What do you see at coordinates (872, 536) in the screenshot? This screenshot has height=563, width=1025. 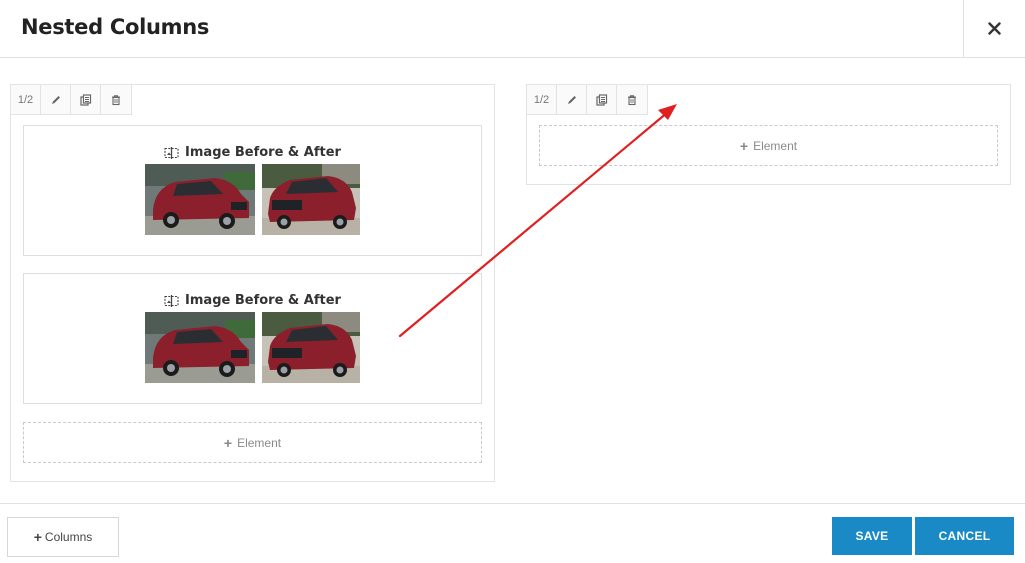 I see `save-button: SAVE` at bounding box center [872, 536].